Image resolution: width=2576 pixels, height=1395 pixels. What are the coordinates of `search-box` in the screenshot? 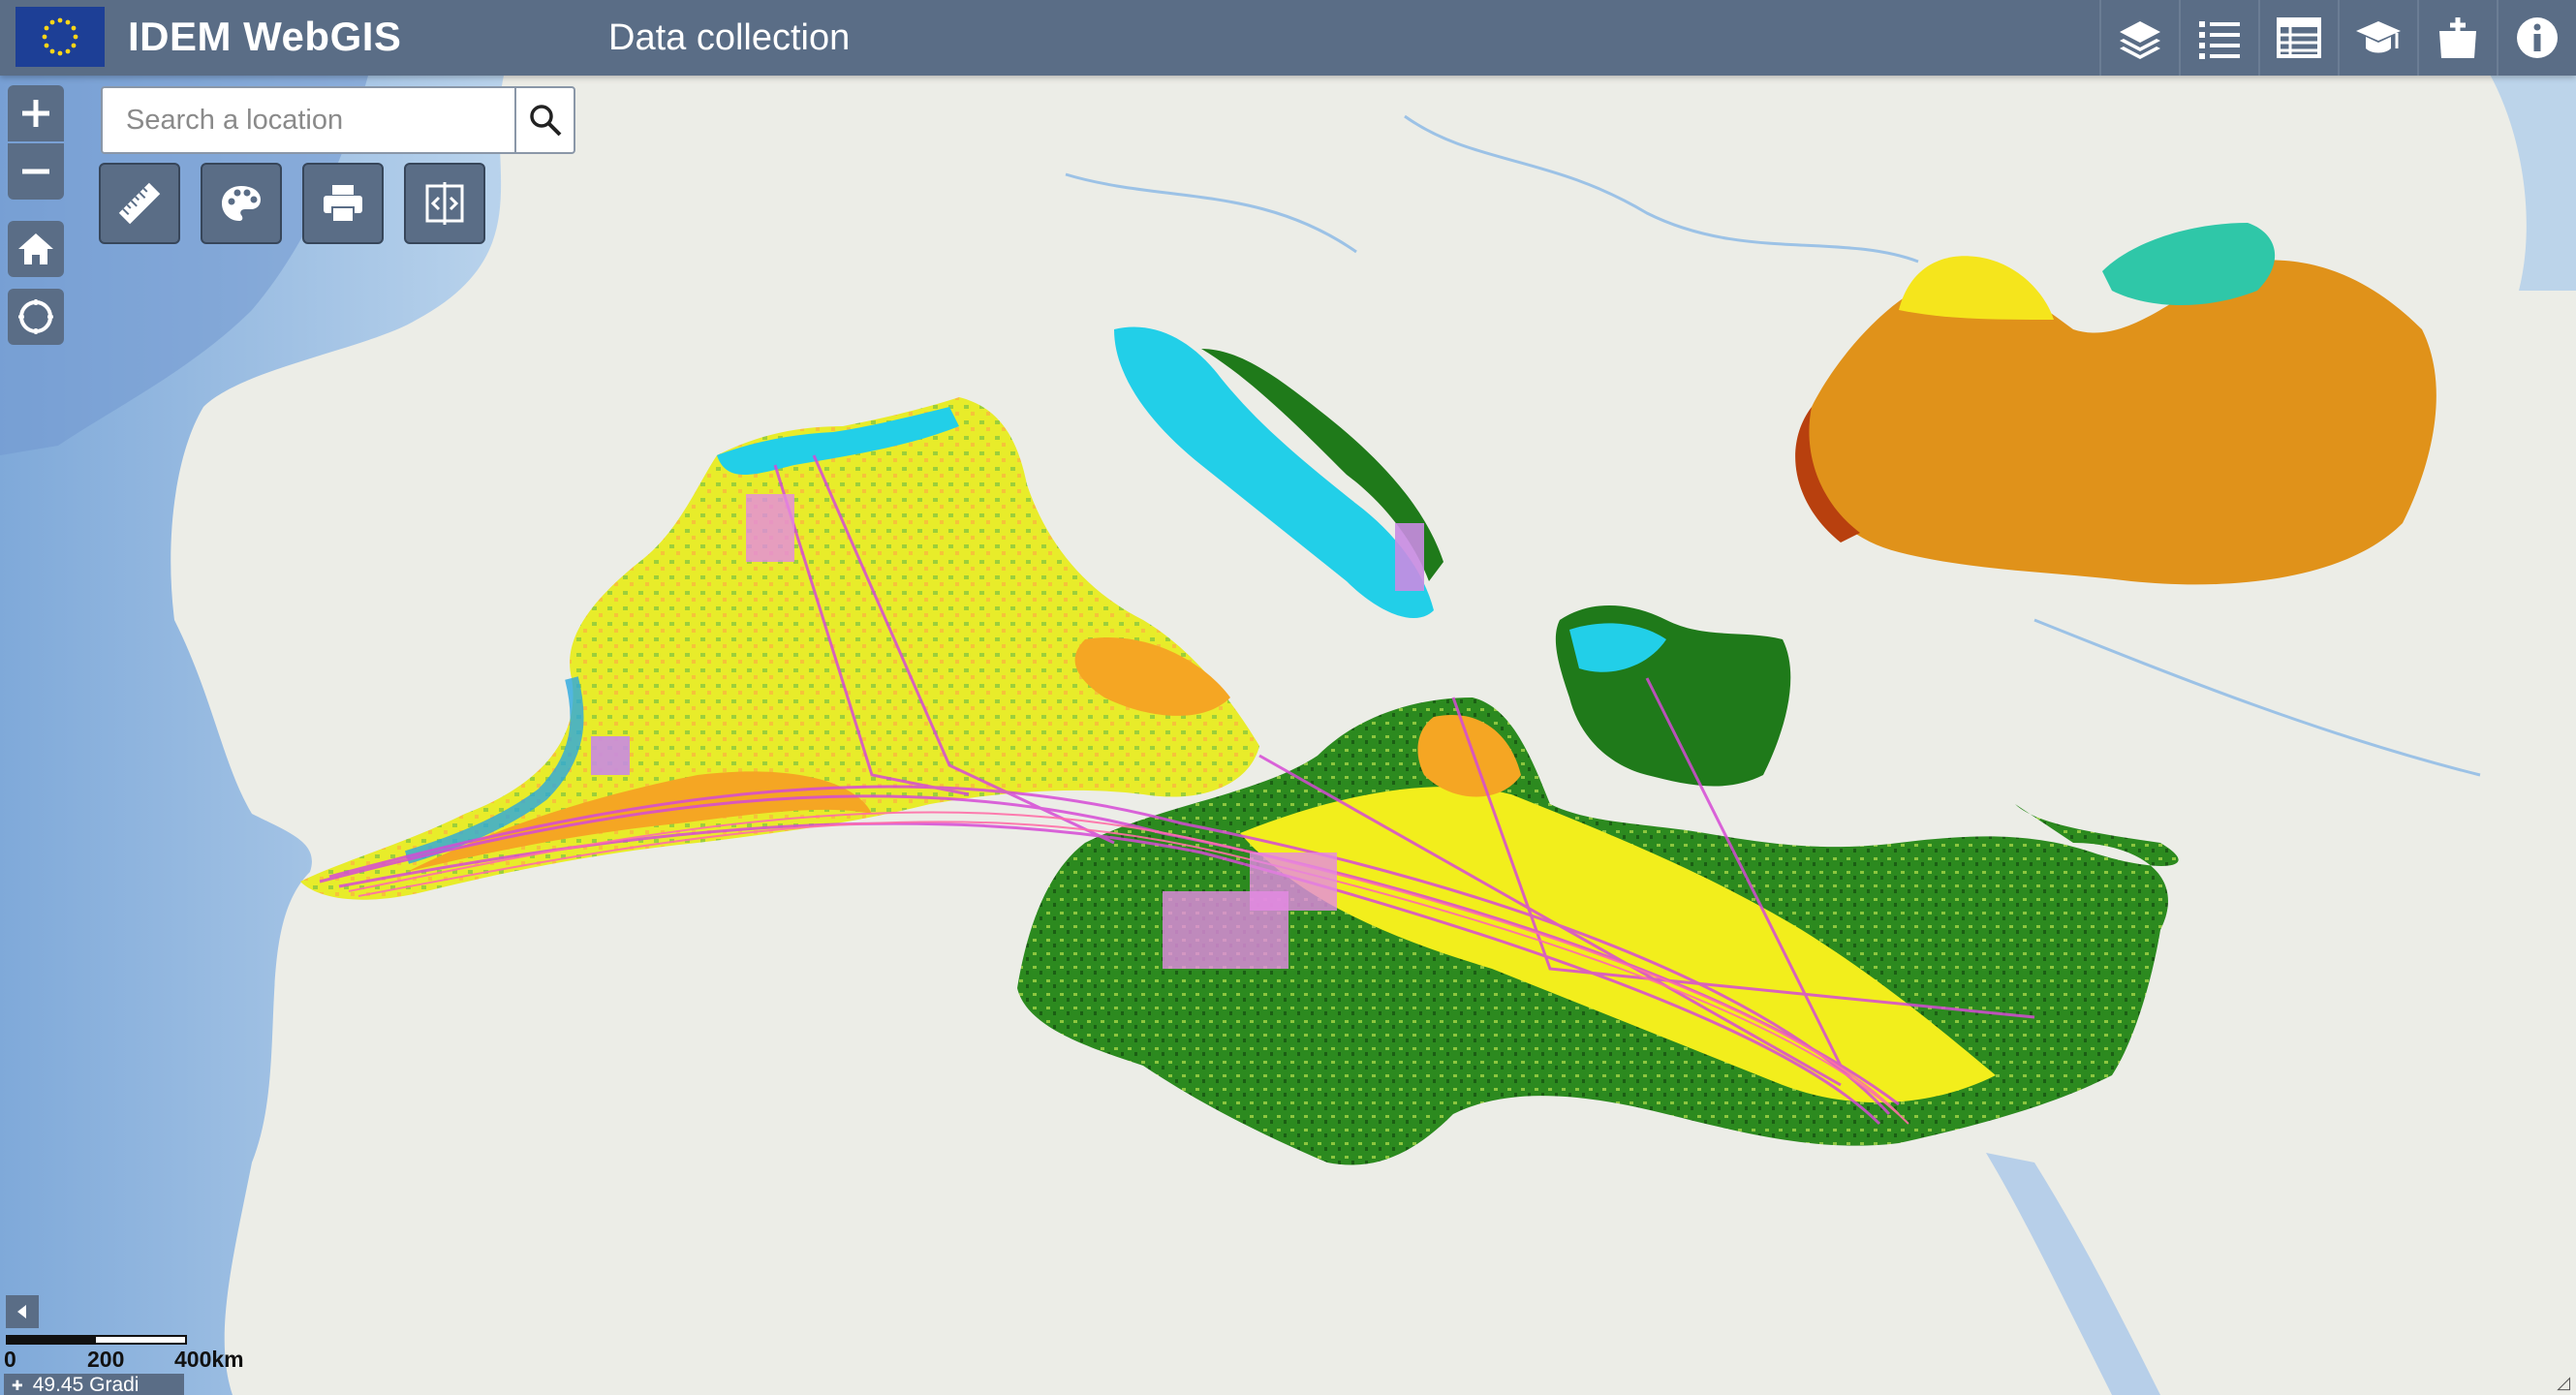 It's located at (338, 120).